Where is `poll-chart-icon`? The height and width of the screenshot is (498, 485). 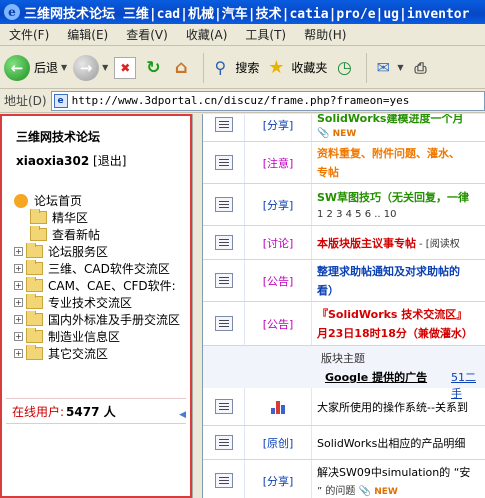 poll-chart-icon is located at coordinates (278, 407).